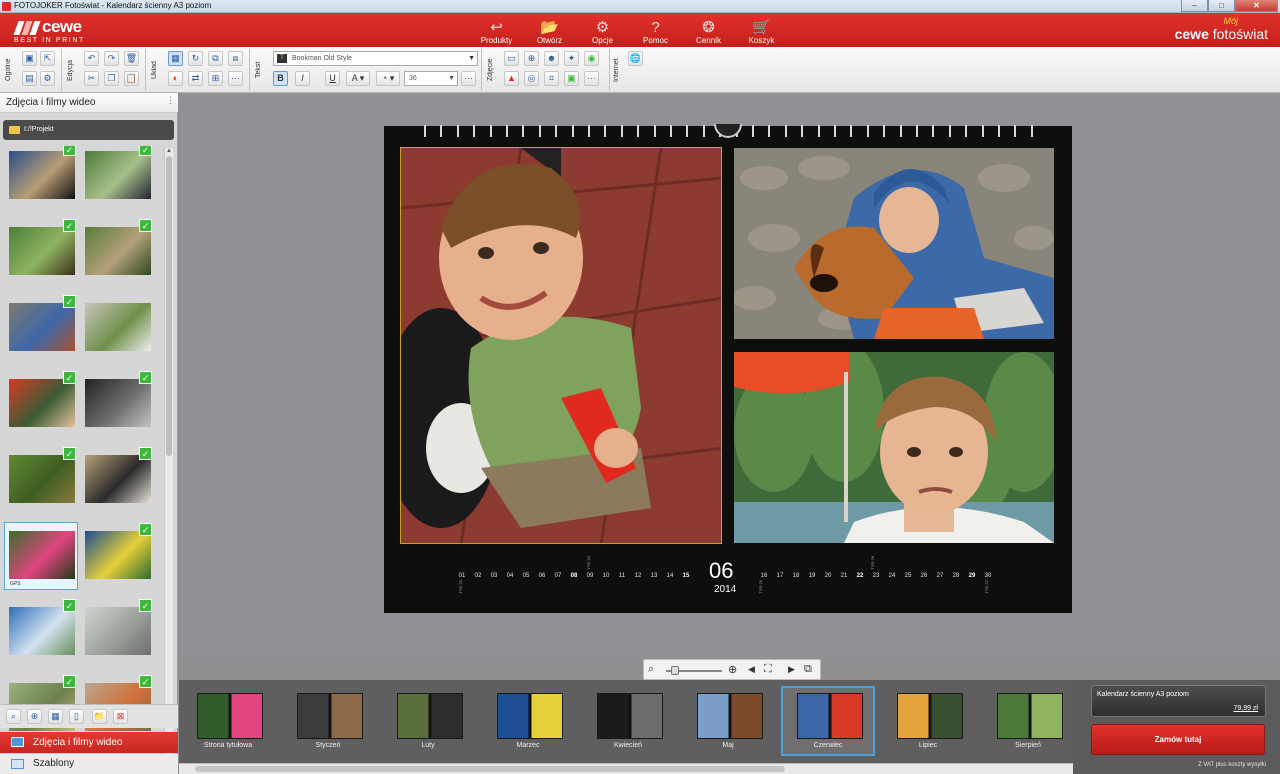 The height and width of the screenshot is (774, 1280). What do you see at coordinates (1194, 6) in the screenshot?
I see `minimize-button: –` at bounding box center [1194, 6].